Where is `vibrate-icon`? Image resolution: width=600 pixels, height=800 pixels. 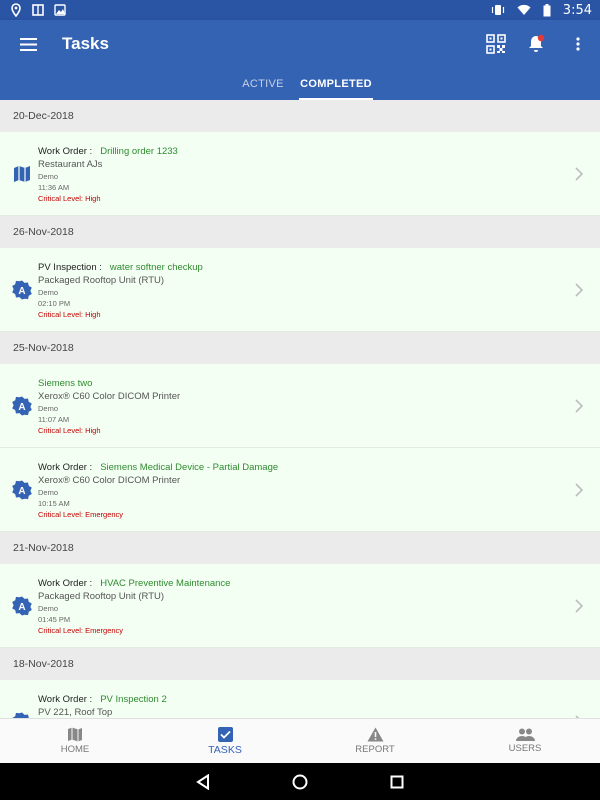
vibrate-icon is located at coordinates (497, 10).